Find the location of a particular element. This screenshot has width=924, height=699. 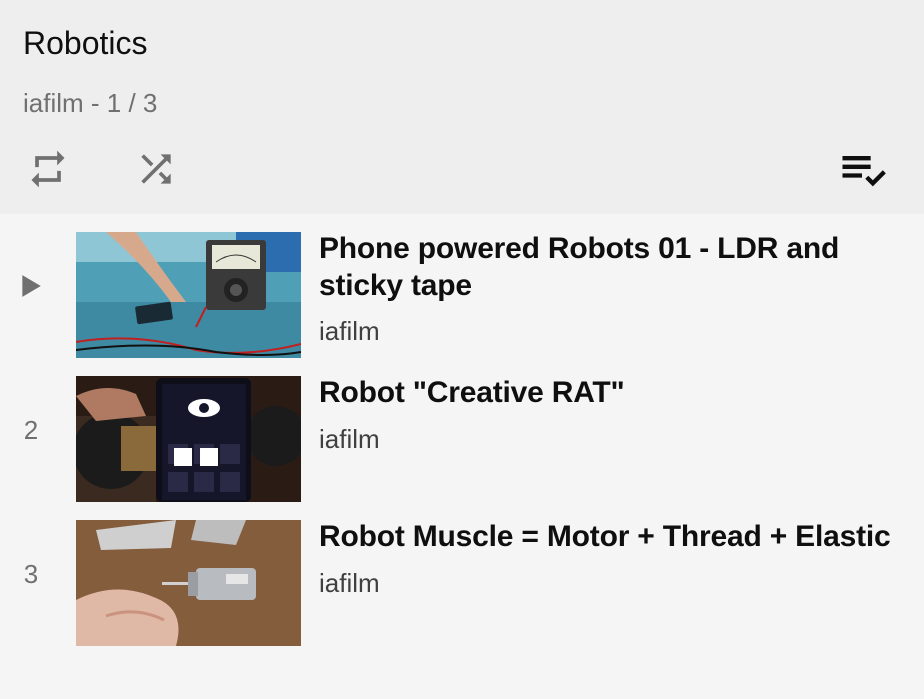

shuffle-button is located at coordinates (156, 169).